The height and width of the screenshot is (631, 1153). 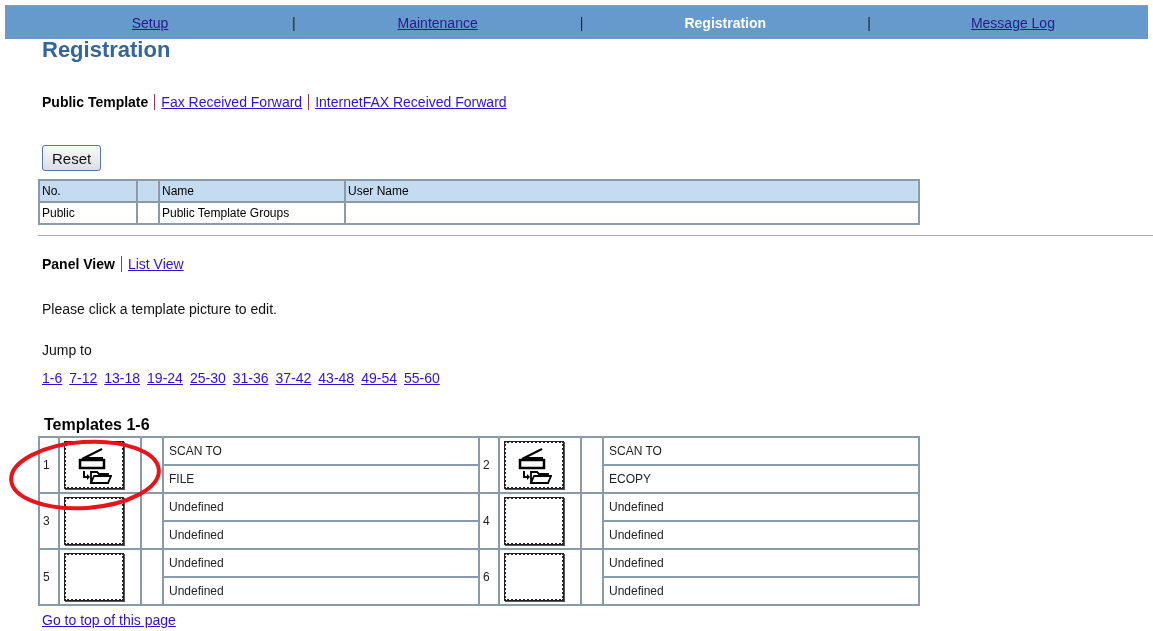 I want to click on template-number: 2, so click(x=489, y=465).